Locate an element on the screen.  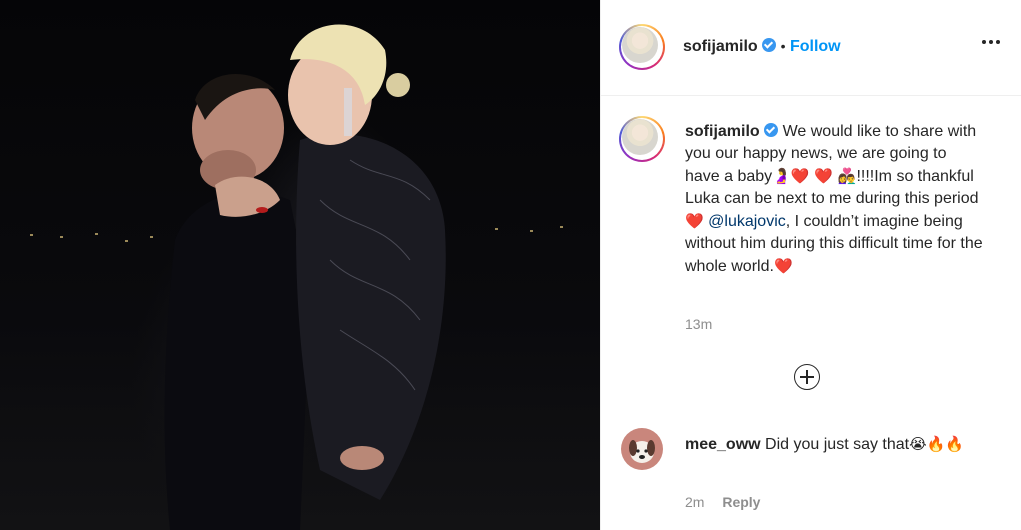
comment-timestamp: 2m is located at coordinates (694, 502).